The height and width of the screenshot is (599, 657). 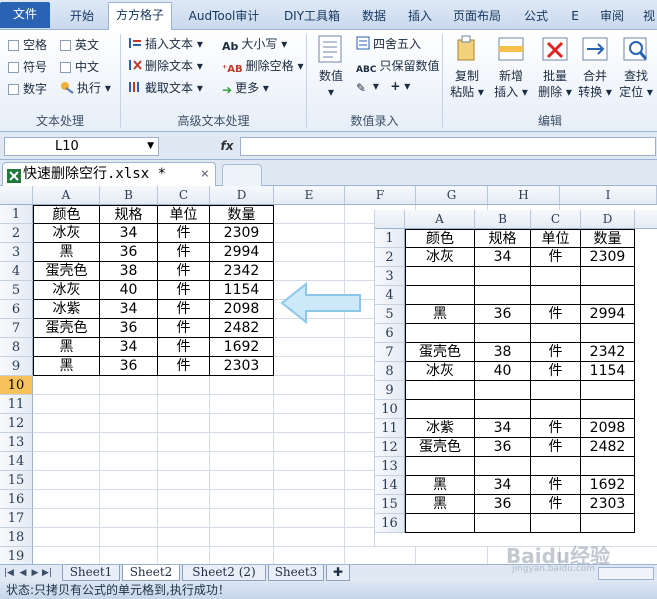 I want to click on row-header: 4, so click(x=16, y=271).